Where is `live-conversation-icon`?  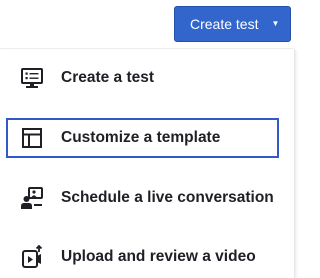 live-conversation-icon is located at coordinates (32, 198).